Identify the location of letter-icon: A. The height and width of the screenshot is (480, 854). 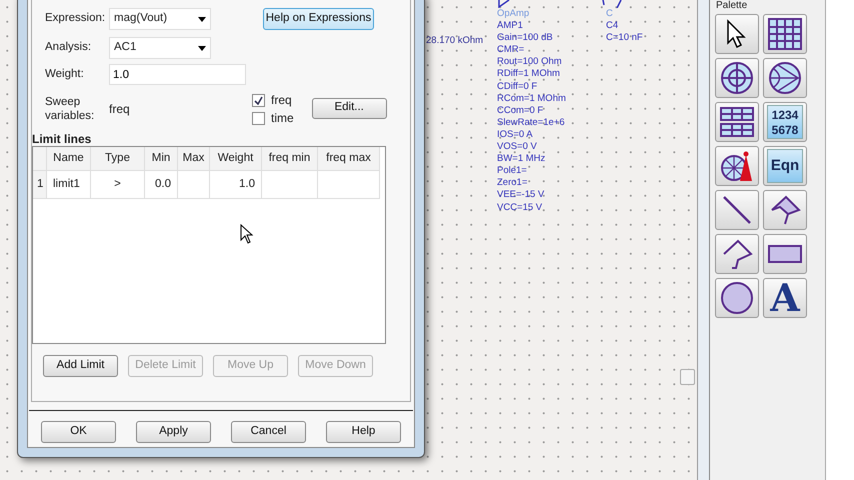
(785, 298).